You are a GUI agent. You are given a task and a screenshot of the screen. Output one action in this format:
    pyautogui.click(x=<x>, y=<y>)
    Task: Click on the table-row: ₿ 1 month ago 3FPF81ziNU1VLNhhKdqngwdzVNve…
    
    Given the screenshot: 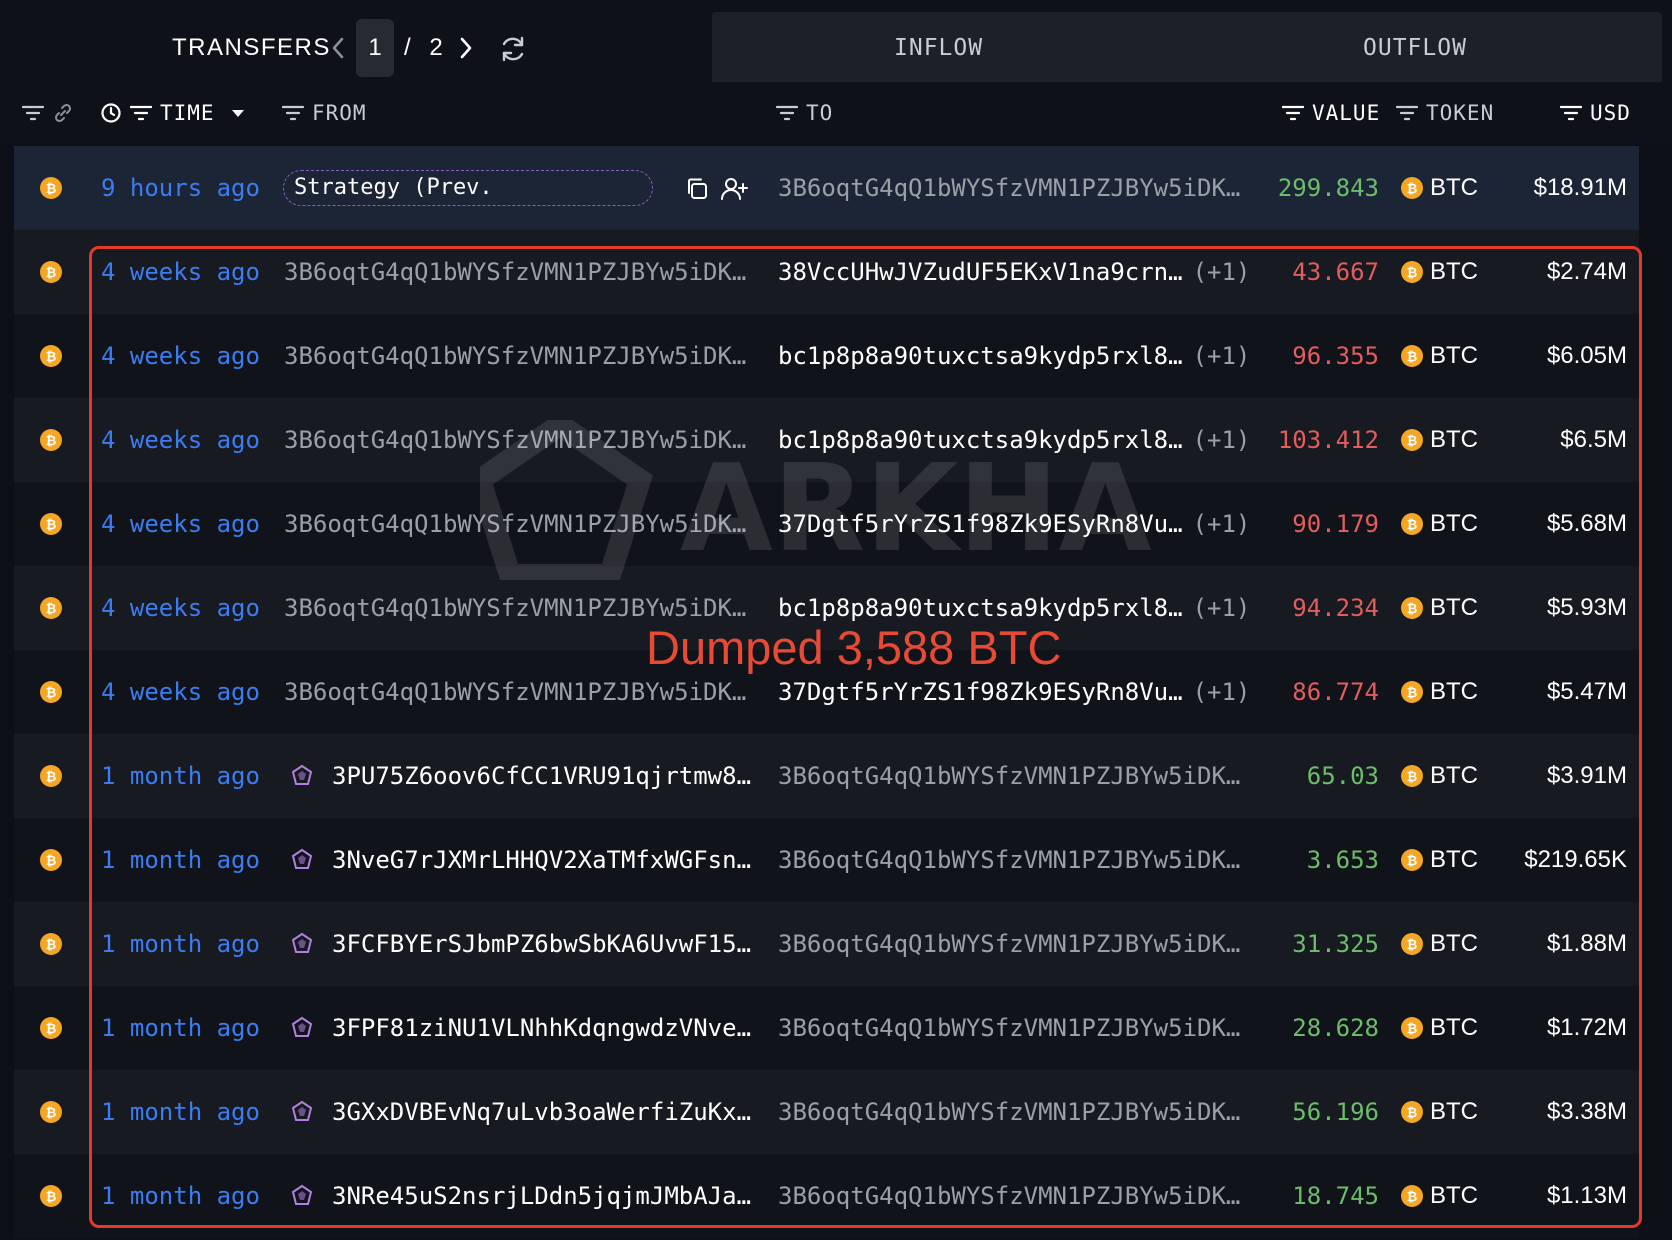 What is the action you would take?
    pyautogui.click(x=826, y=1028)
    